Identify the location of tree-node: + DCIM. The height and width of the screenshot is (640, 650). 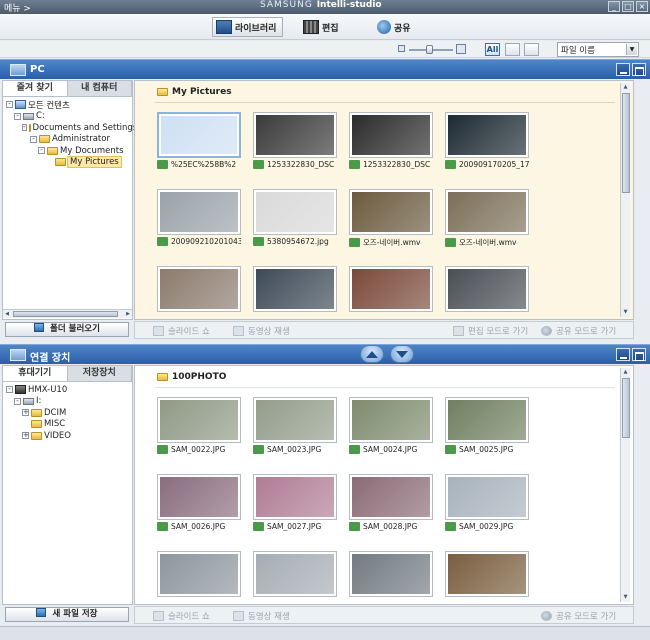
(67, 413).